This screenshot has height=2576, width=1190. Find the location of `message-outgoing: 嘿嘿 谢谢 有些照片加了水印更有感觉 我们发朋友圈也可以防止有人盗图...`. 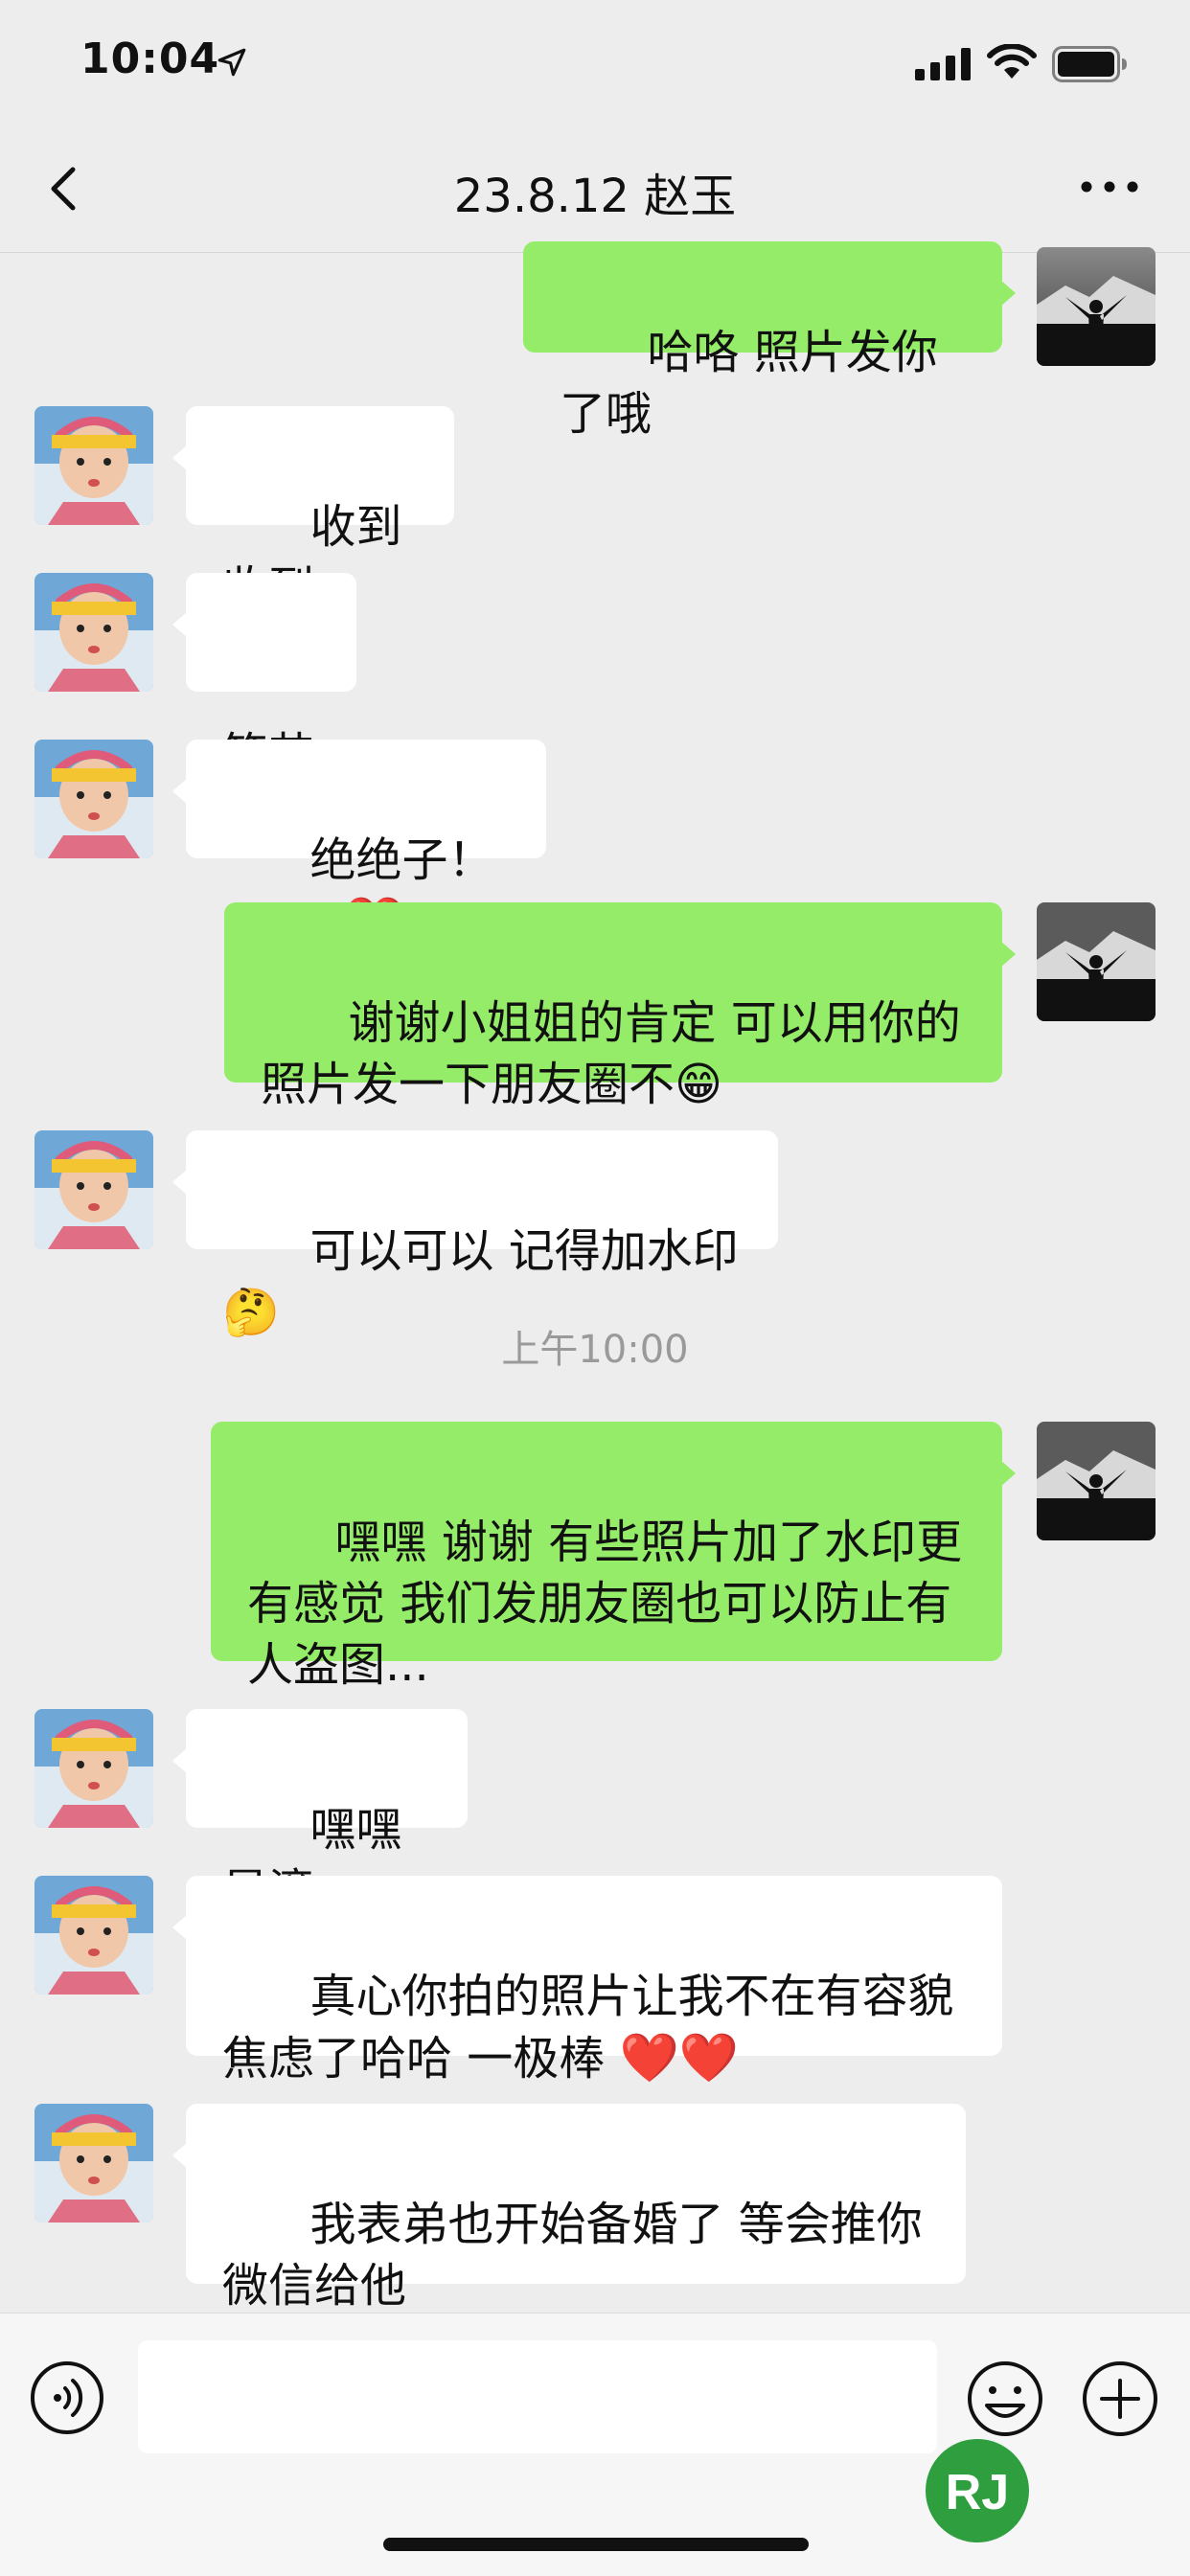

message-outgoing: 嘿嘿 谢谢 有些照片加了水印更有感觉 我们发朋友圈也可以防止有人盗图... is located at coordinates (595, 1557).